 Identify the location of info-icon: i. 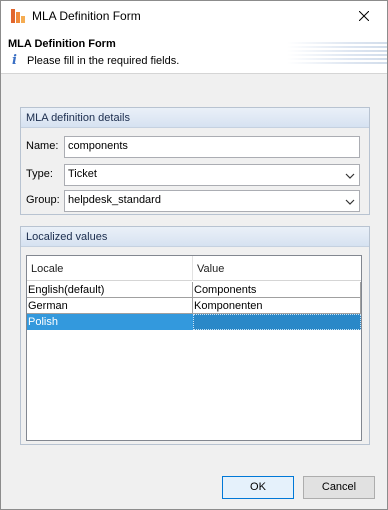
(14, 60).